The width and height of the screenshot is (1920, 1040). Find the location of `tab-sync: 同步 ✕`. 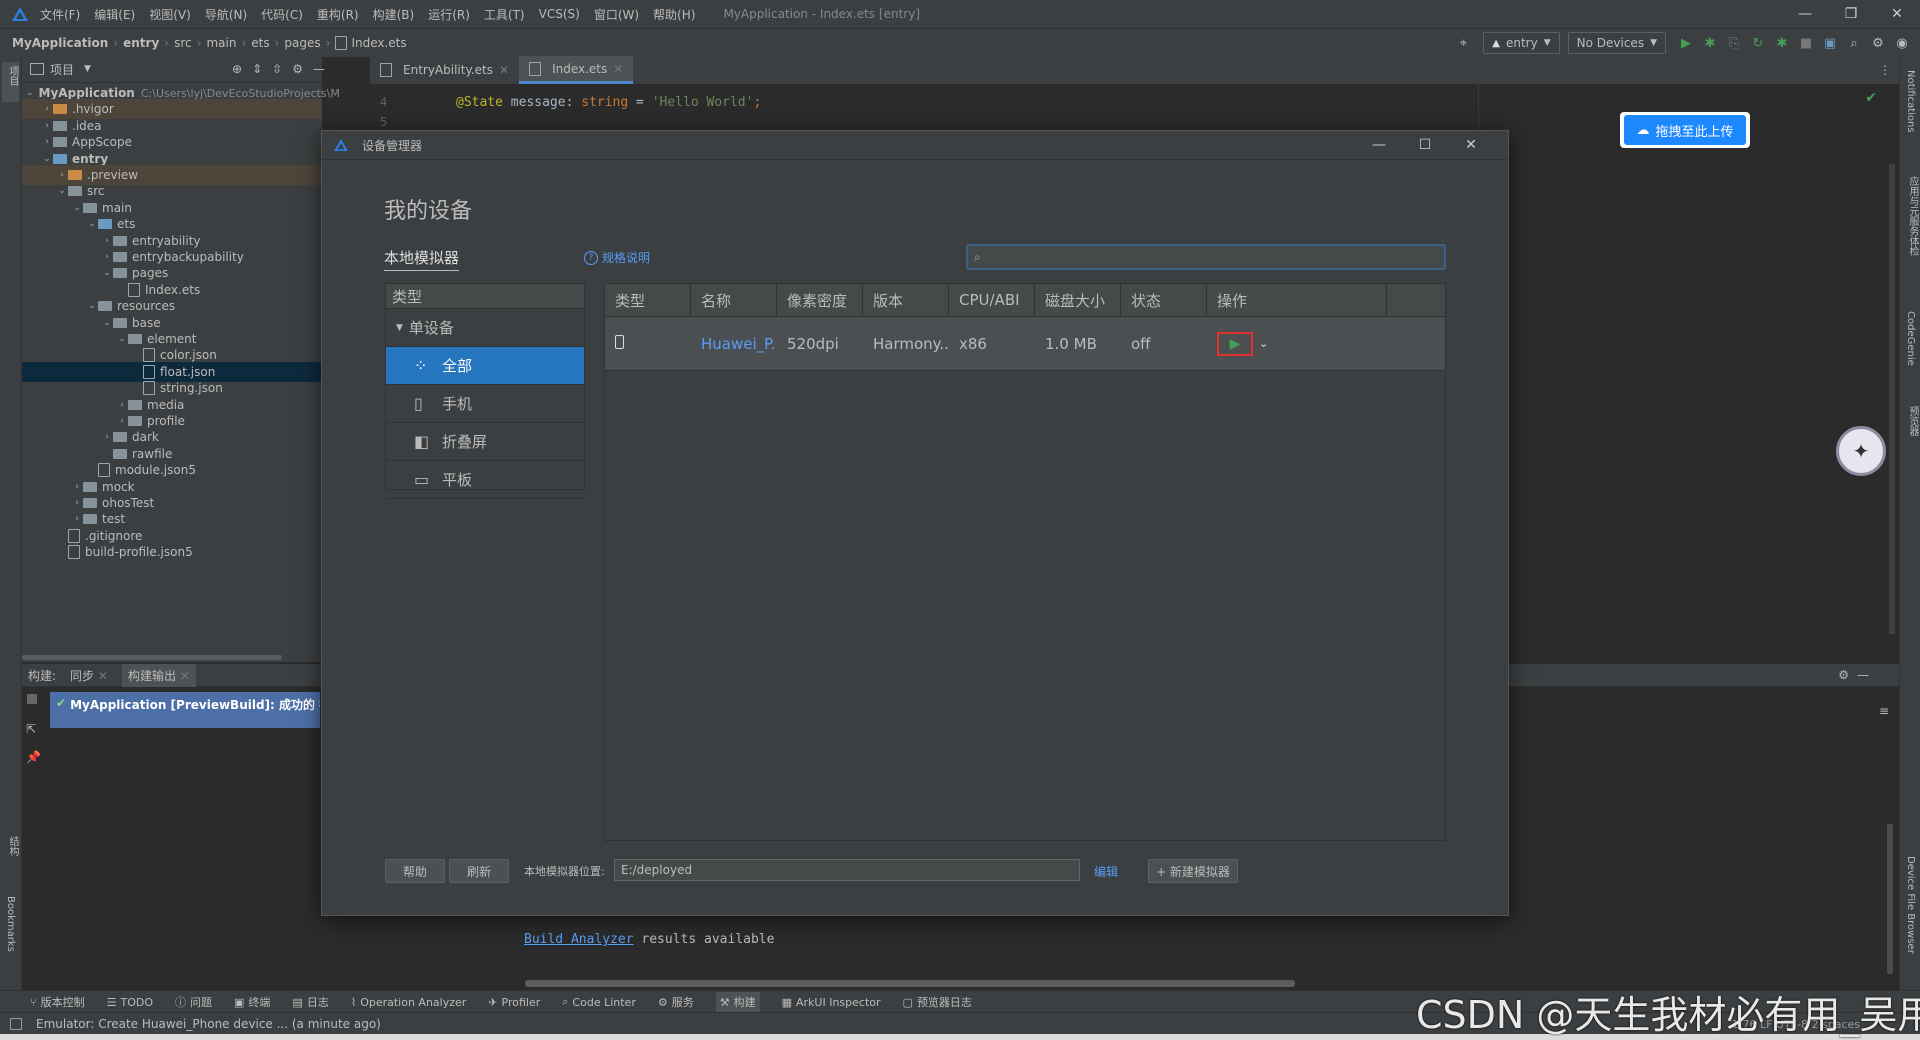

tab-sync: 同步 ✕ is located at coordinates (89, 675).